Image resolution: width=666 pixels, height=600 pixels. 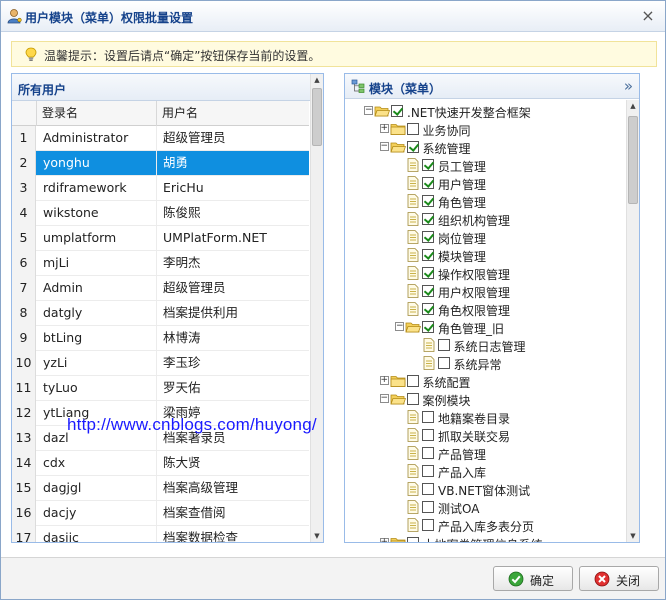 What do you see at coordinates (160, 513) in the screenshot?
I see `table-row: 16 dacjy 档案查借阅` at bounding box center [160, 513].